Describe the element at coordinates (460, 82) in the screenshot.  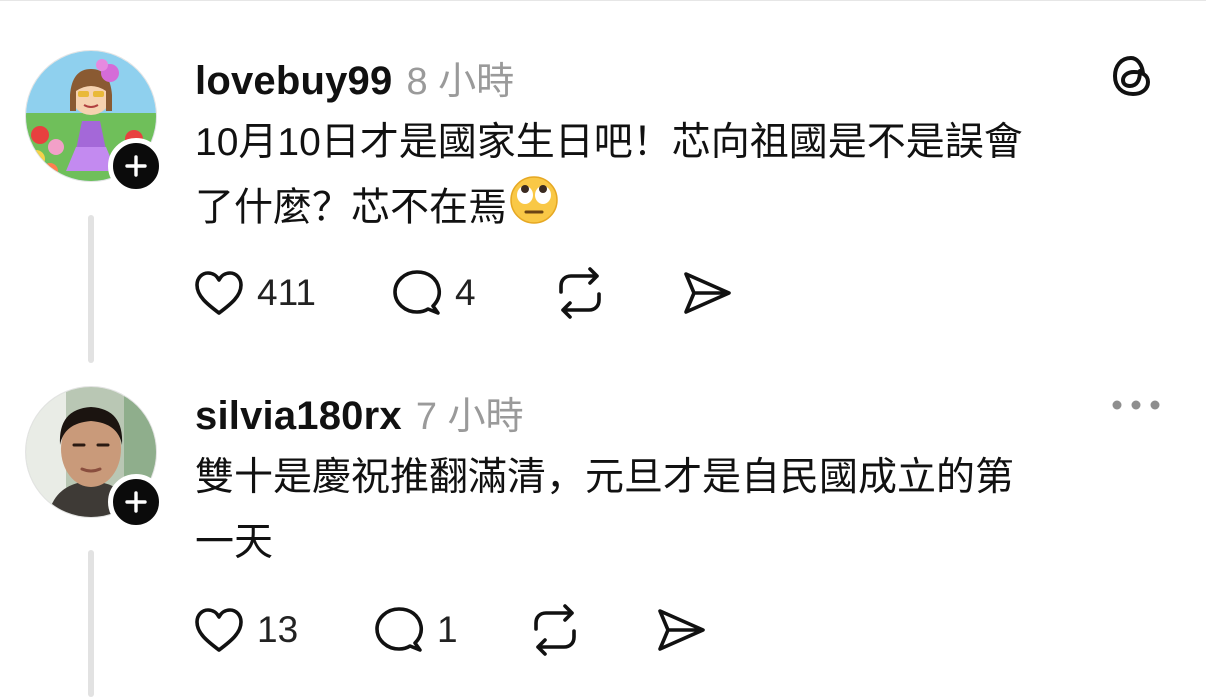
I see `timestamp: 8 小時` at that location.